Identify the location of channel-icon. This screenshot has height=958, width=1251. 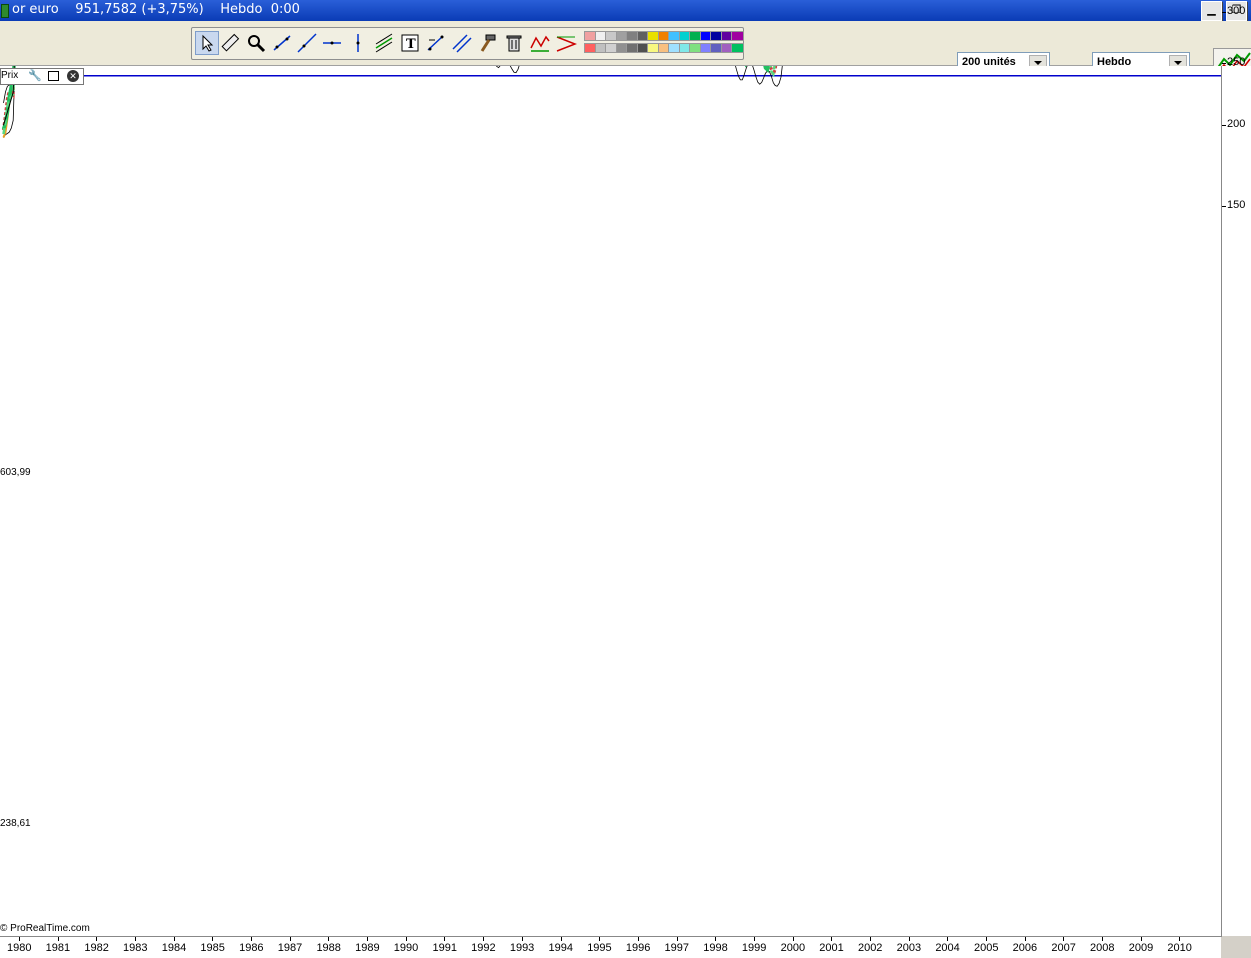
(384, 43).